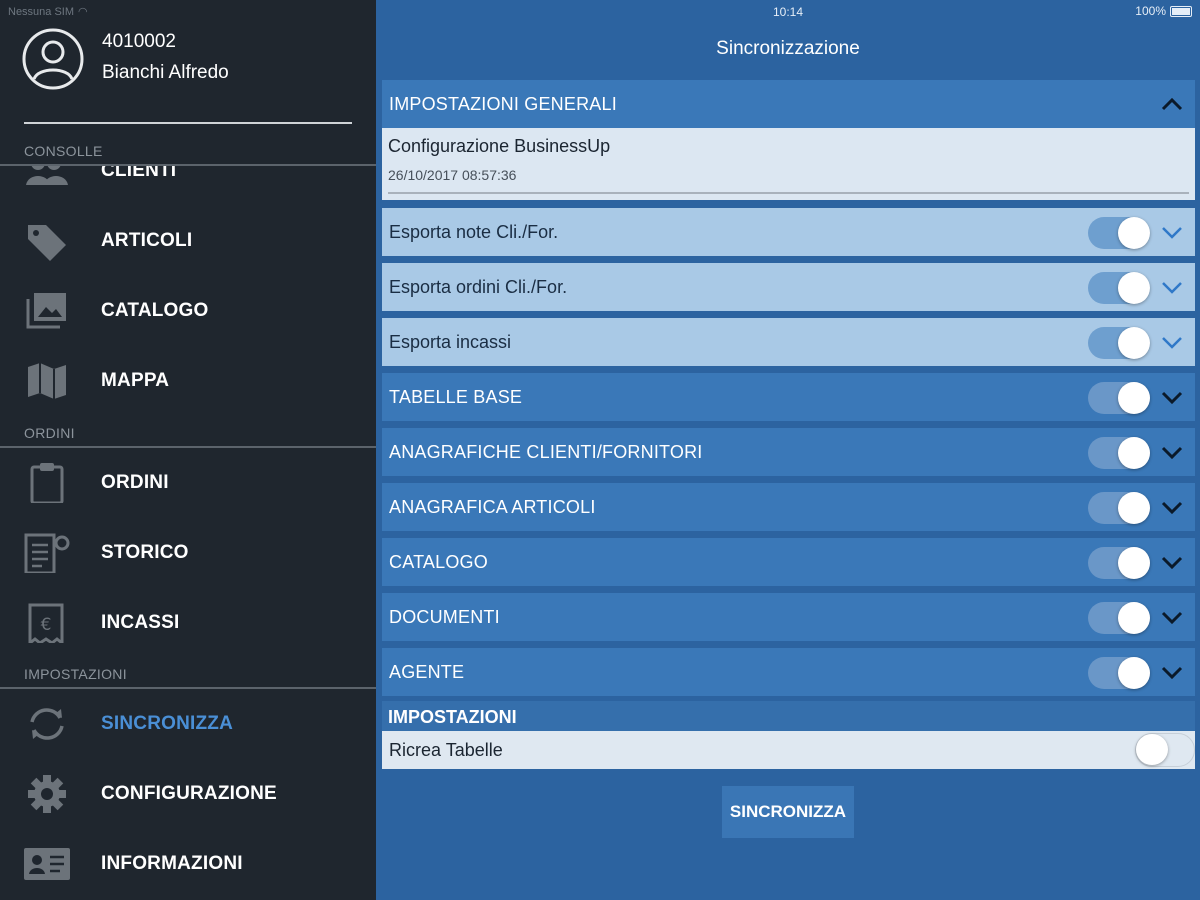  I want to click on esporta-ordini-row: Esporta ordini Cli./For., so click(788, 287).